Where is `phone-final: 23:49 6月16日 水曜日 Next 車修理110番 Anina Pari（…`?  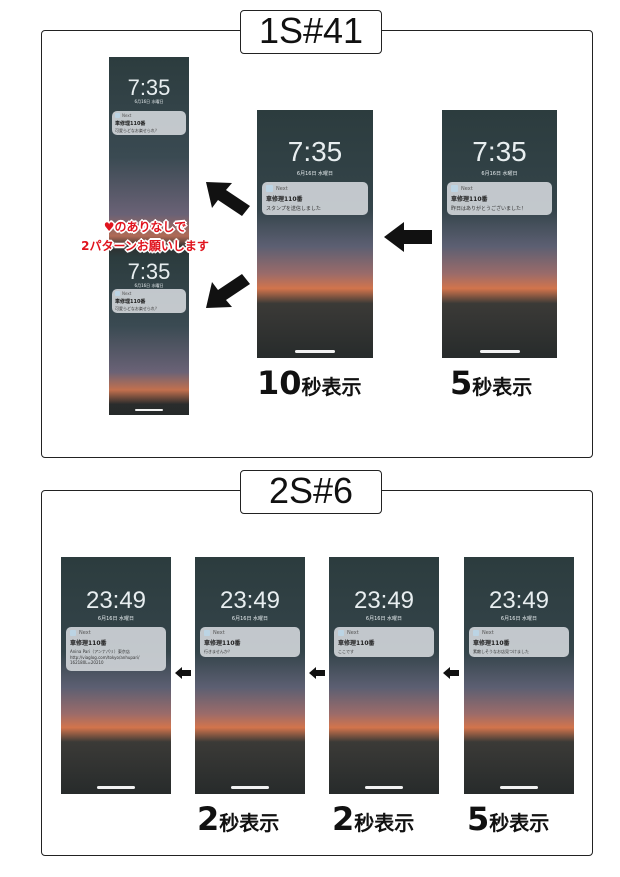 phone-final: 23:49 6月16日 水曜日 Next 車修理110番 Anina Pari（… is located at coordinates (116, 675).